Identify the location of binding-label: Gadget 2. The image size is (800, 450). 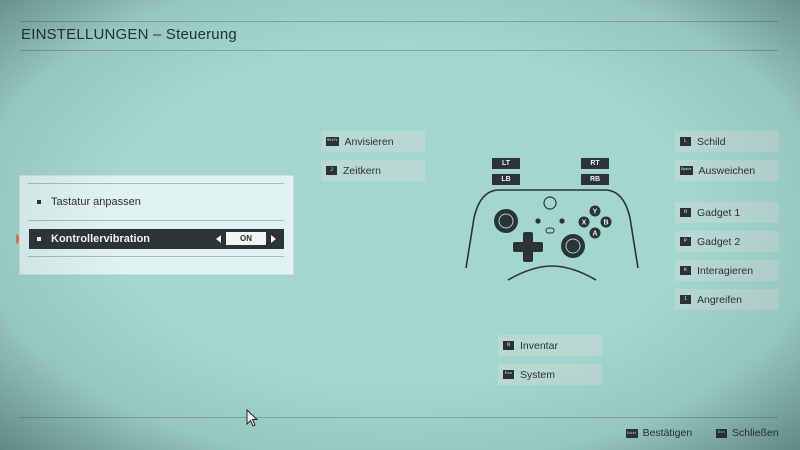
(719, 241).